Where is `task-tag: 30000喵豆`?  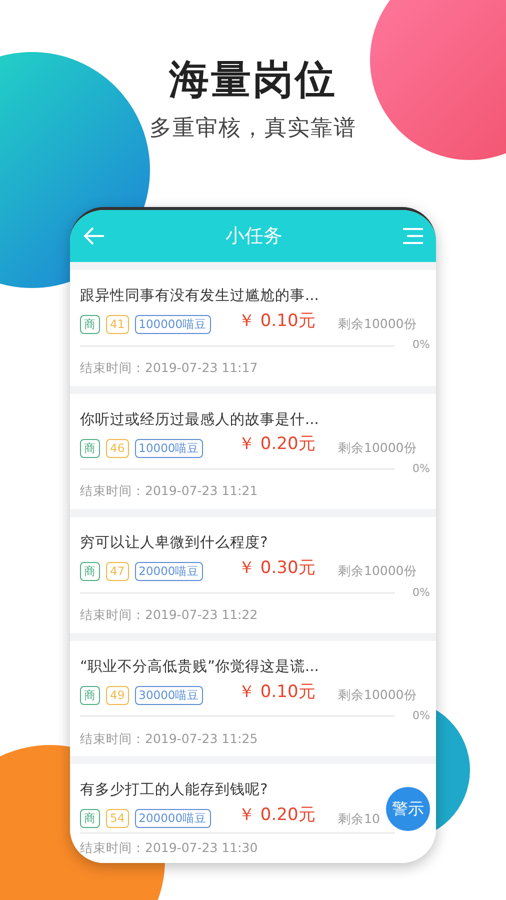
task-tag: 30000喵豆 is located at coordinates (169, 695).